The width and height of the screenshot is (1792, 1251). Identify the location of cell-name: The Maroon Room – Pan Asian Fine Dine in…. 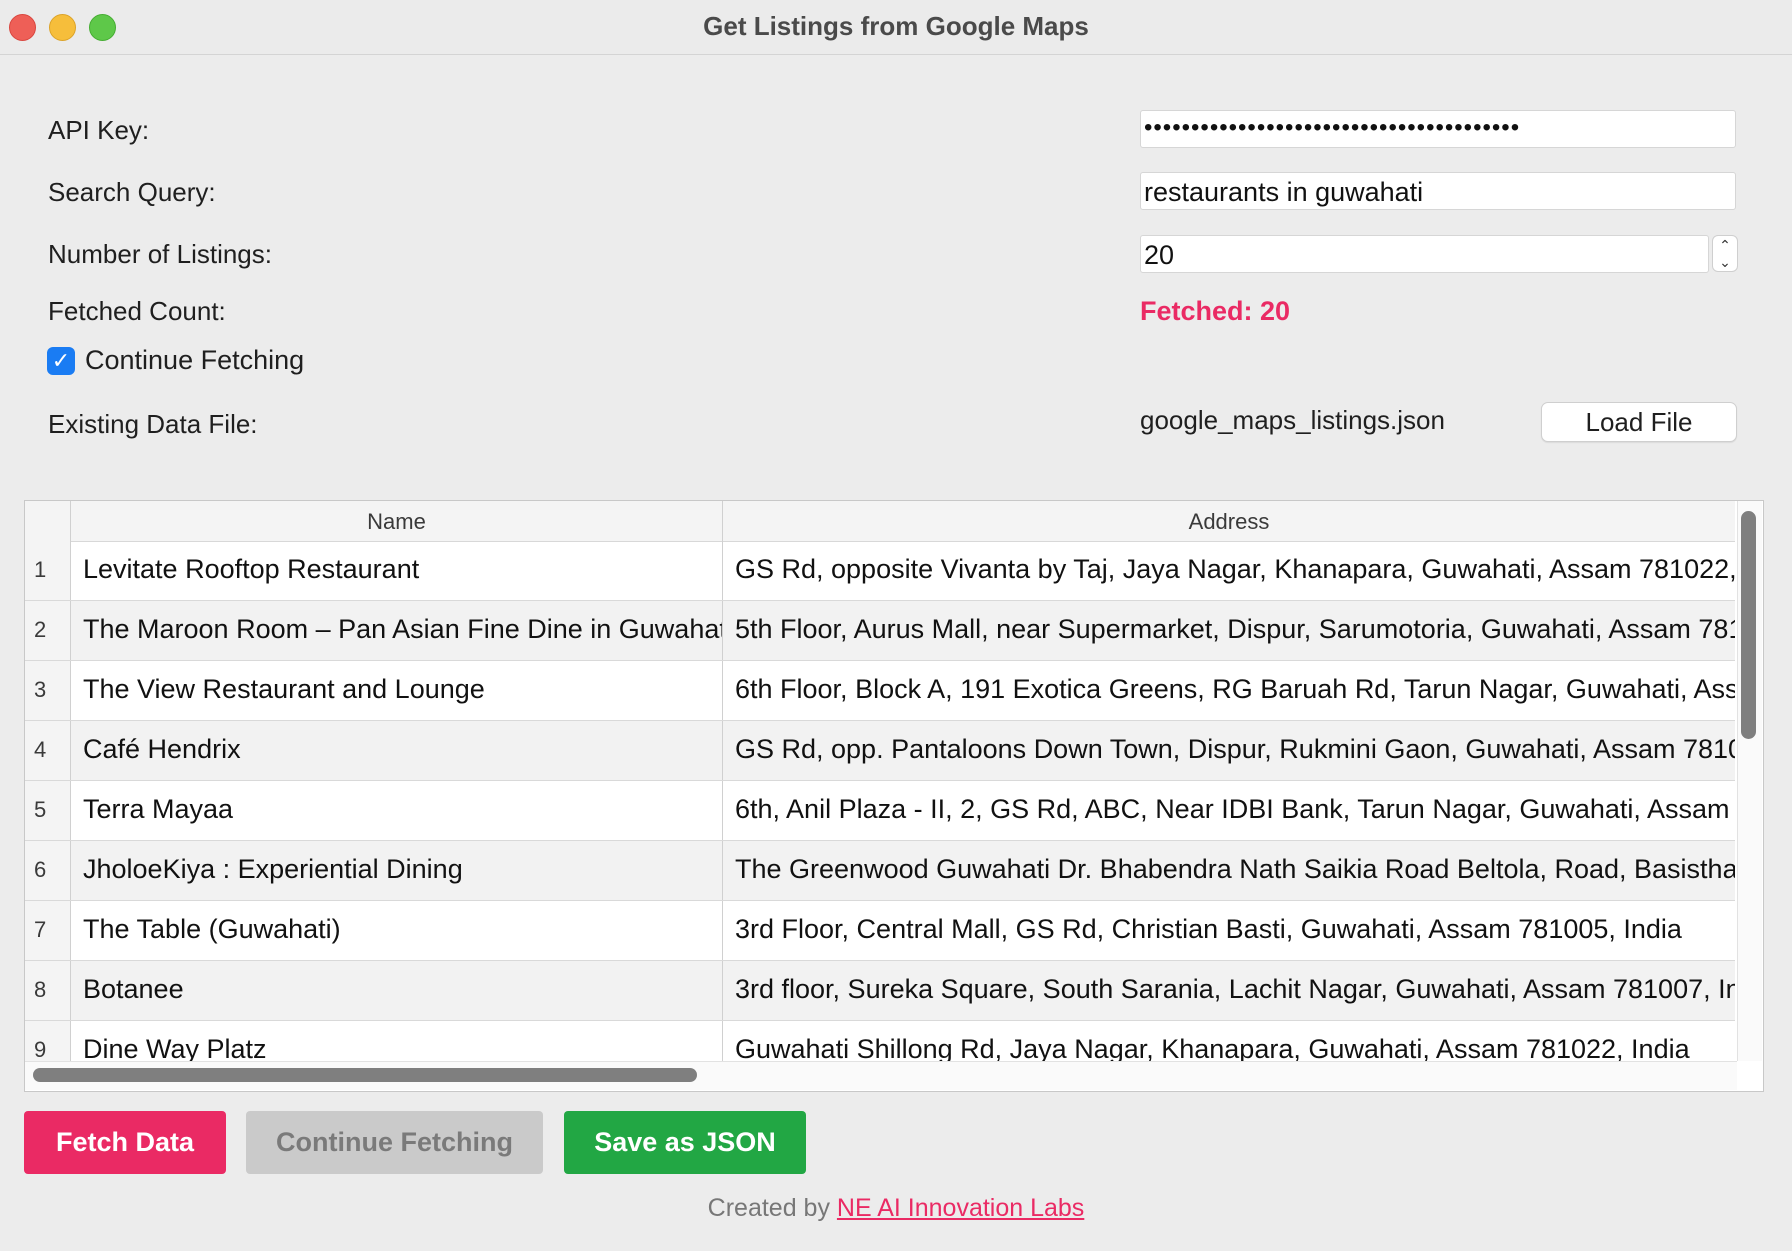
(397, 630).